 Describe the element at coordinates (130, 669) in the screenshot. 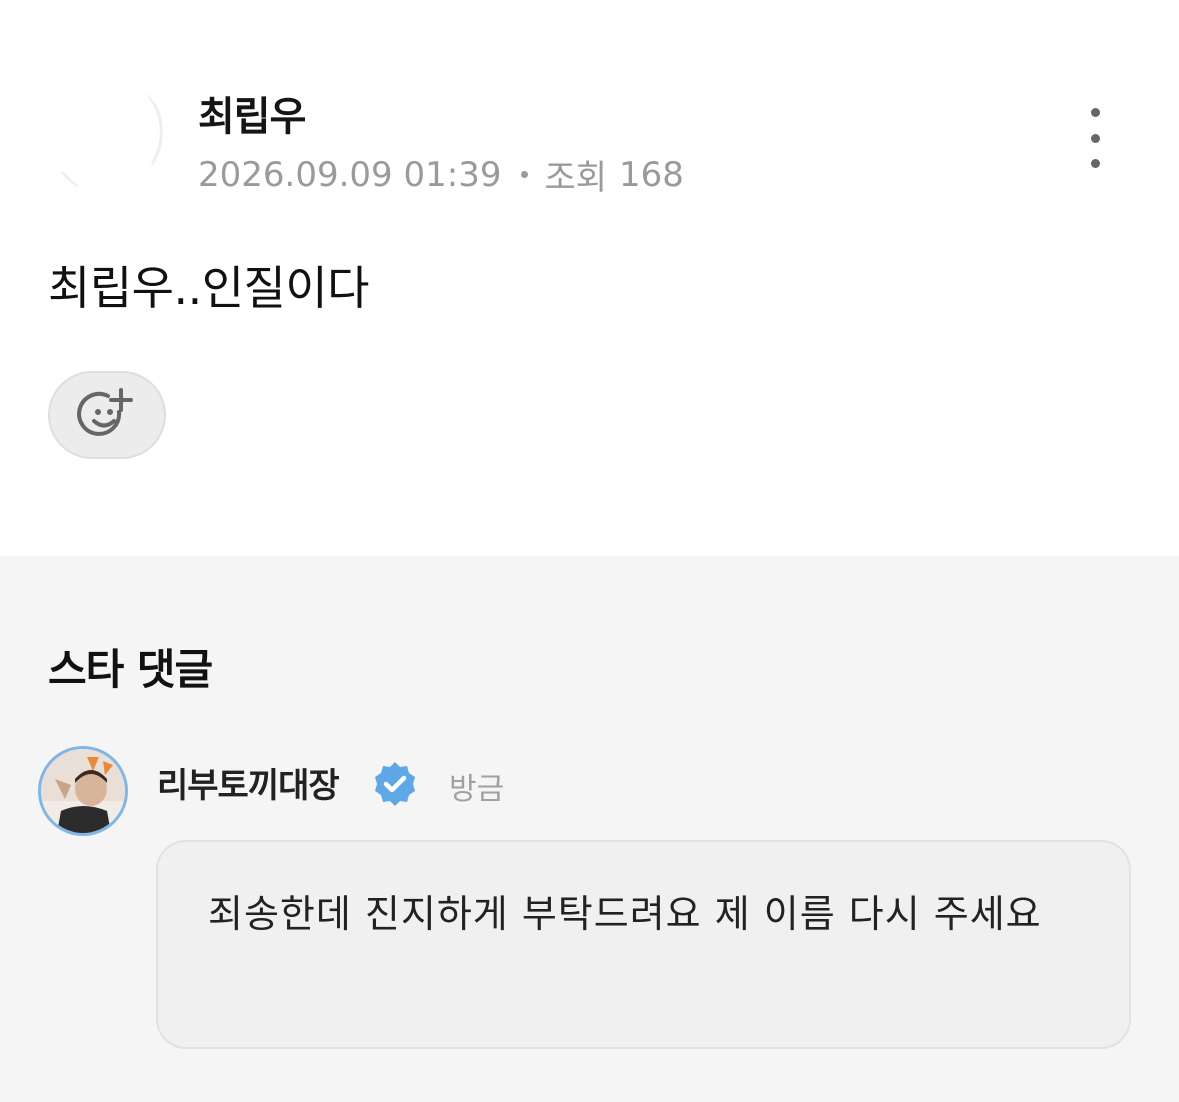

I see `section-title: 스타 댓글` at that location.